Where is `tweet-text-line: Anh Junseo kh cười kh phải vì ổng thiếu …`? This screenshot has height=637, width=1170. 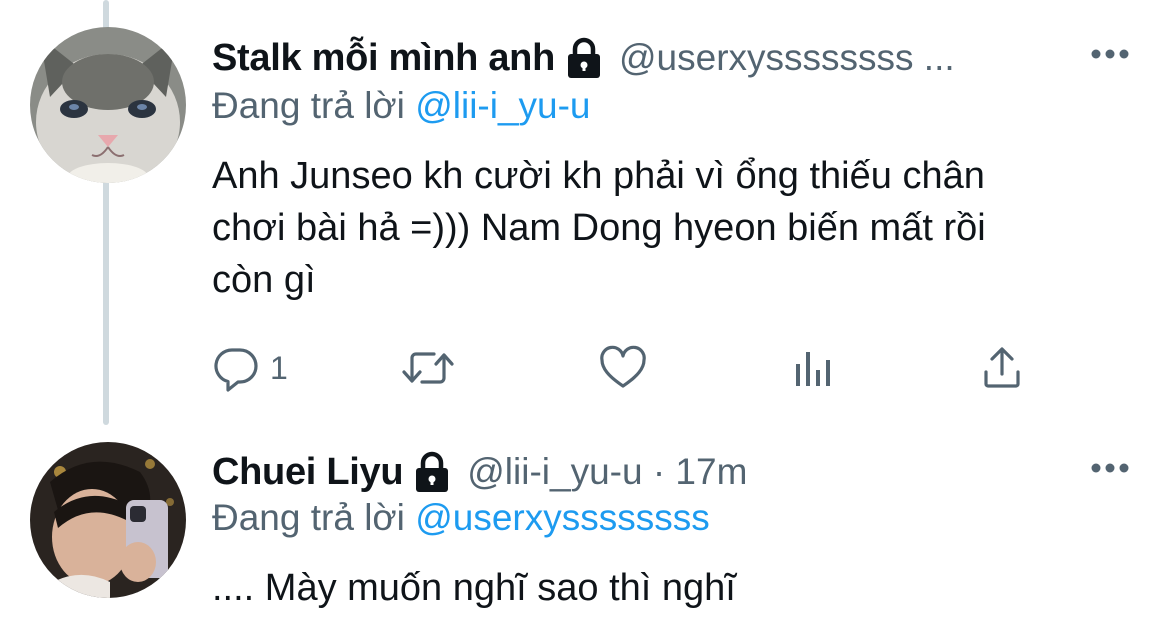 tweet-text-line: Anh Junseo kh cười kh phải vì ổng thiếu … is located at coordinates (598, 176).